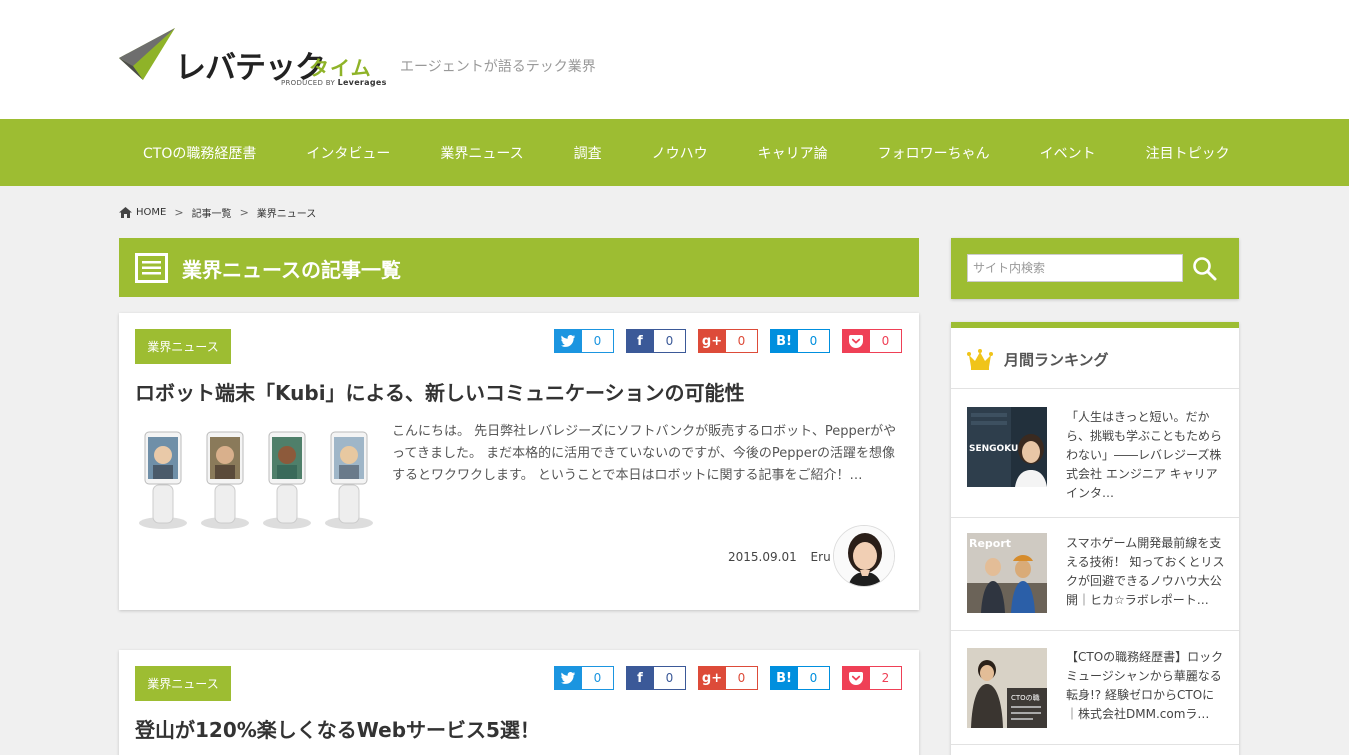 The width and height of the screenshot is (1349, 755). What do you see at coordinates (1075, 268) in the screenshot?
I see `search-input` at bounding box center [1075, 268].